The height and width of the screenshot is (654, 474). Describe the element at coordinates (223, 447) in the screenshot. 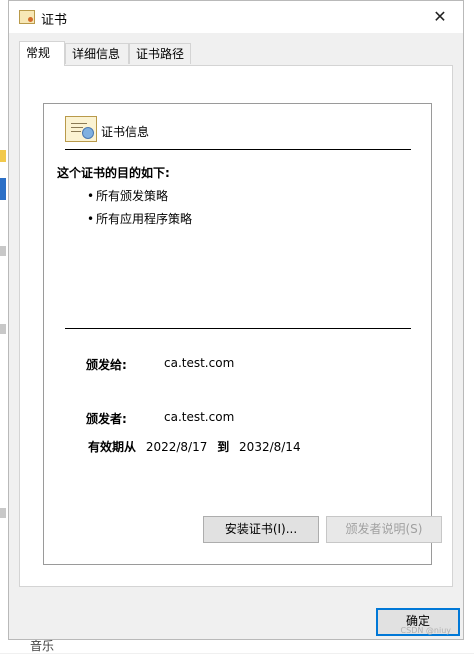

I see `valid-to-label: 到` at that location.